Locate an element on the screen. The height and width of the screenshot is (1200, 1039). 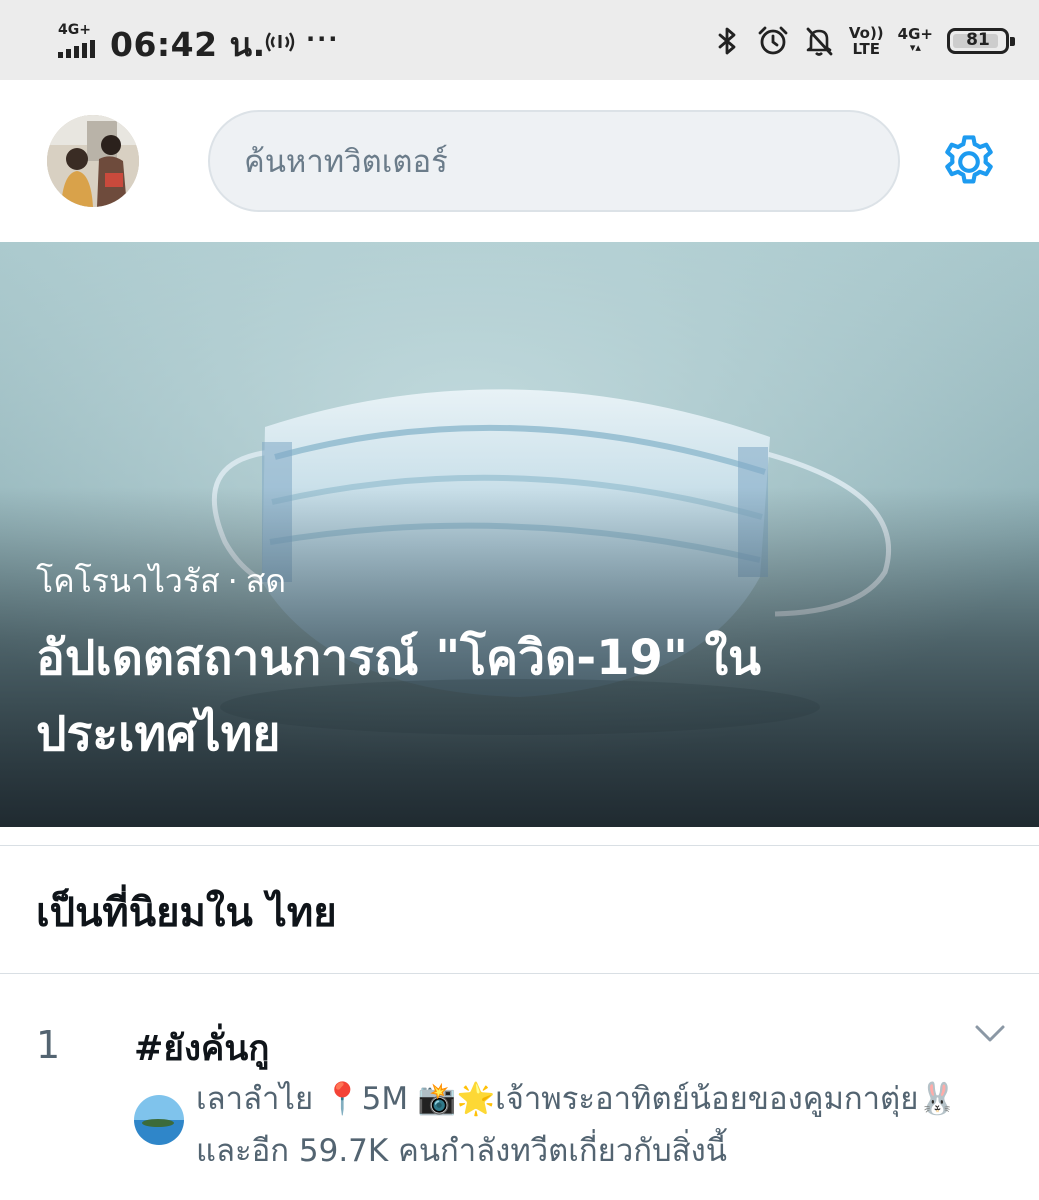
alarm-icon is located at coordinates (773, 40).